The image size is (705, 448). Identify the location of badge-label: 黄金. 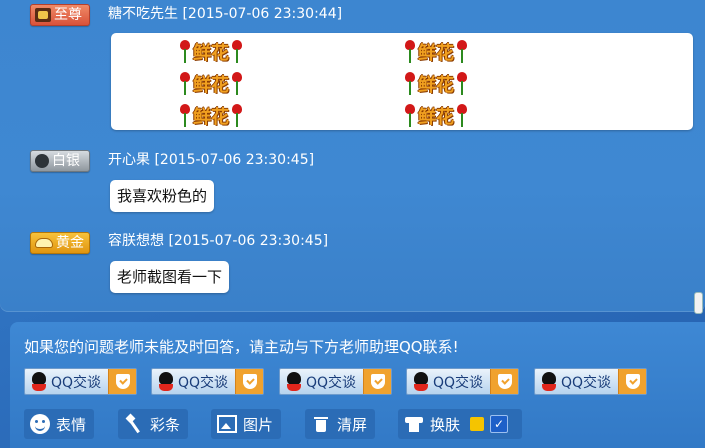
(70, 243).